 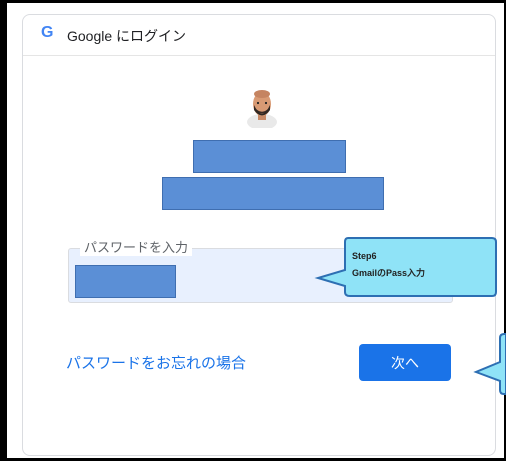 What do you see at coordinates (489, 364) in the screenshot?
I see `callout-next-bubble` at bounding box center [489, 364].